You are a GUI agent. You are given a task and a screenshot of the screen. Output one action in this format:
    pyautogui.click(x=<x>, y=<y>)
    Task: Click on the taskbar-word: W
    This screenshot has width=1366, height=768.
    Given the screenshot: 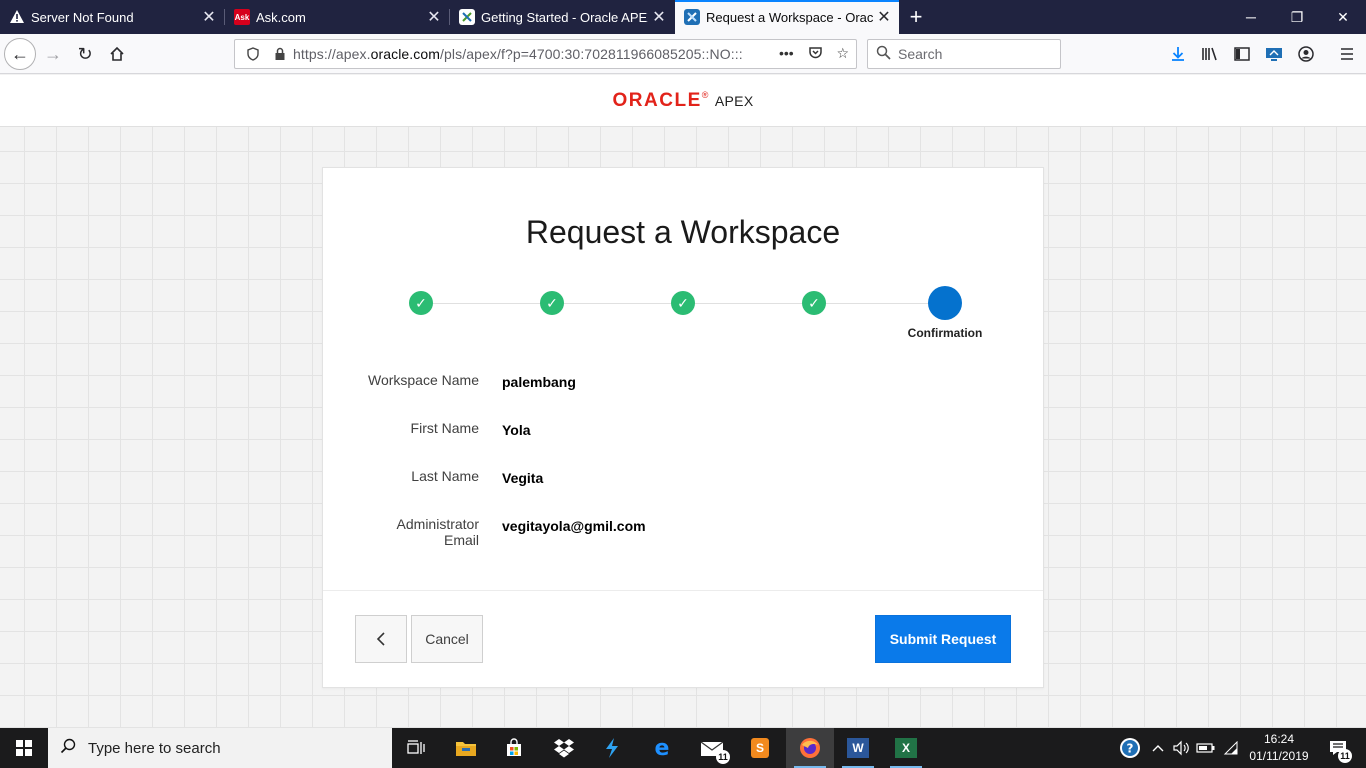 What is the action you would take?
    pyautogui.click(x=858, y=748)
    